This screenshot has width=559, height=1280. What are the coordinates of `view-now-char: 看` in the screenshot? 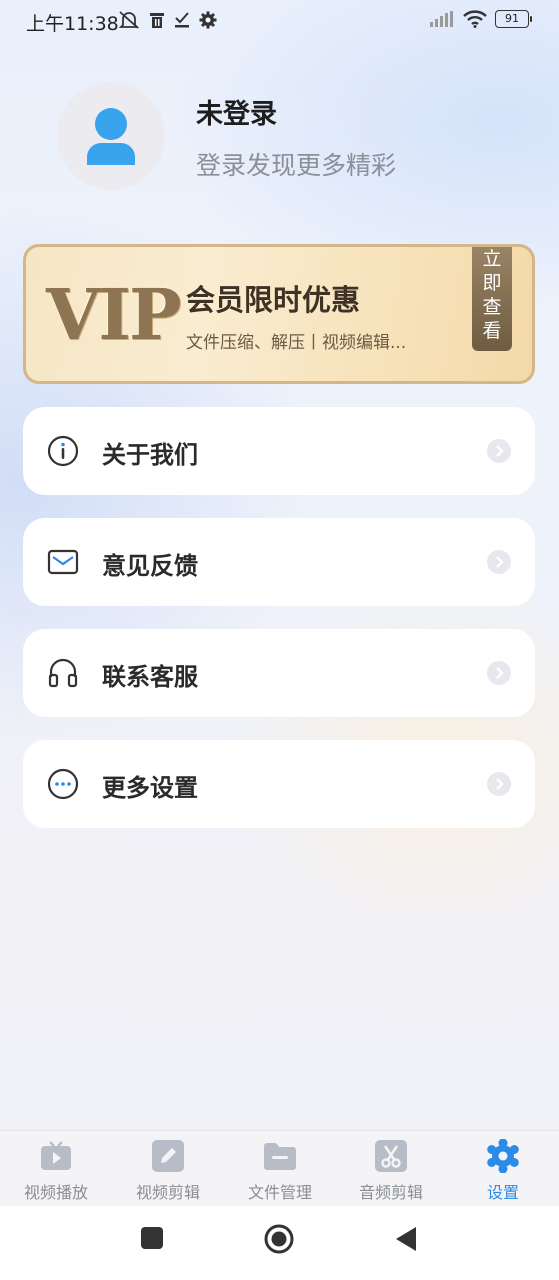 It's located at (492, 331).